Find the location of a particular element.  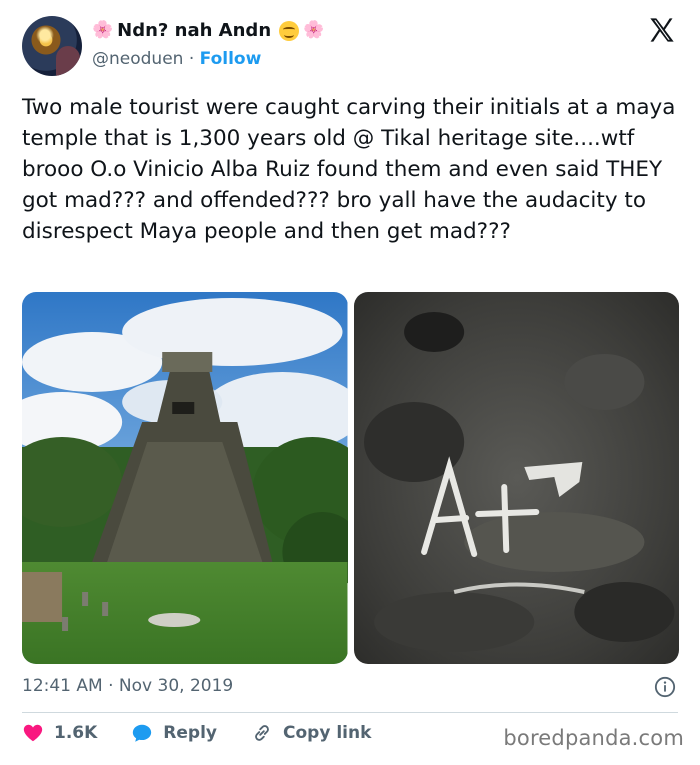

avatar-light is located at coordinates (45, 35).